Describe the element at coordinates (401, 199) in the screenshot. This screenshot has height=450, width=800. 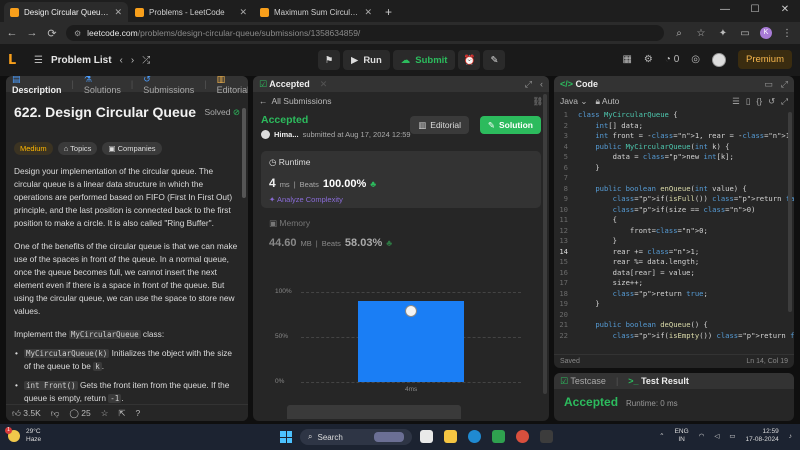
I see `analyze-complexity-link: ✦ Analyze Complexity` at that location.